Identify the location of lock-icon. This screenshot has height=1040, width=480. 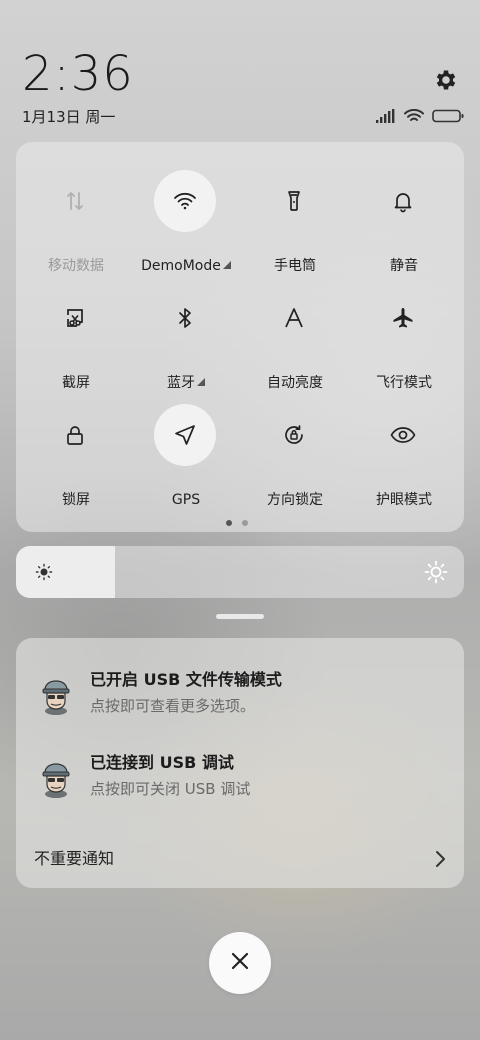
(75, 435).